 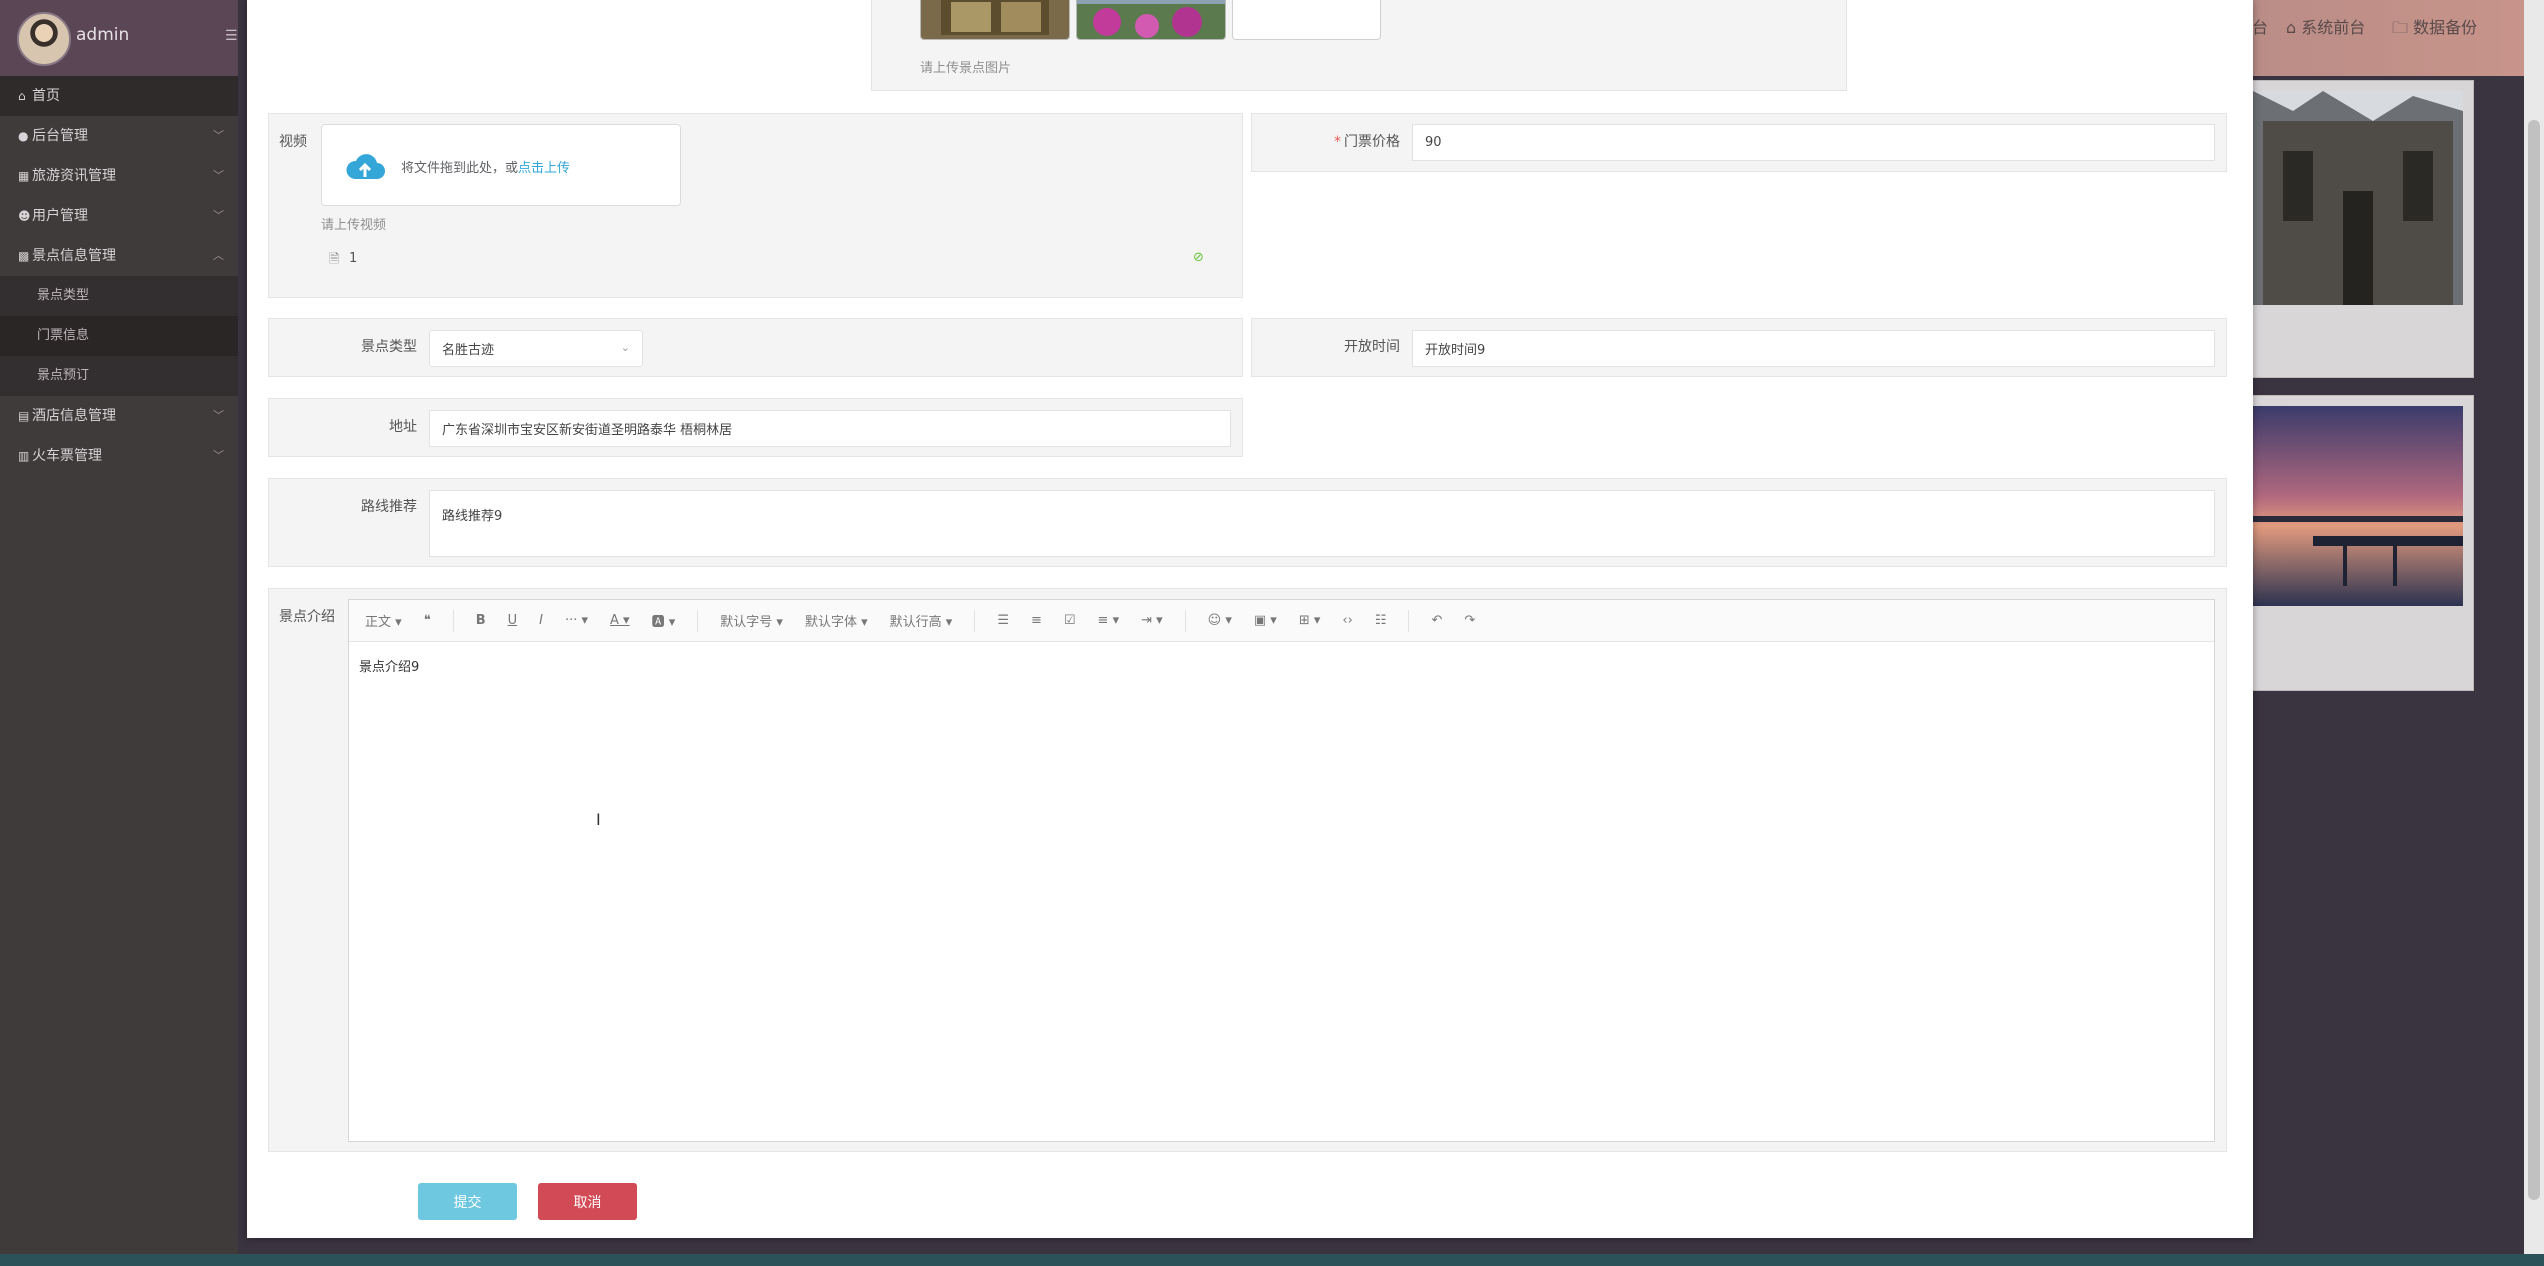 What do you see at coordinates (74, 256) in the screenshot?
I see `sidebar-item-label: 景点信息管理` at bounding box center [74, 256].